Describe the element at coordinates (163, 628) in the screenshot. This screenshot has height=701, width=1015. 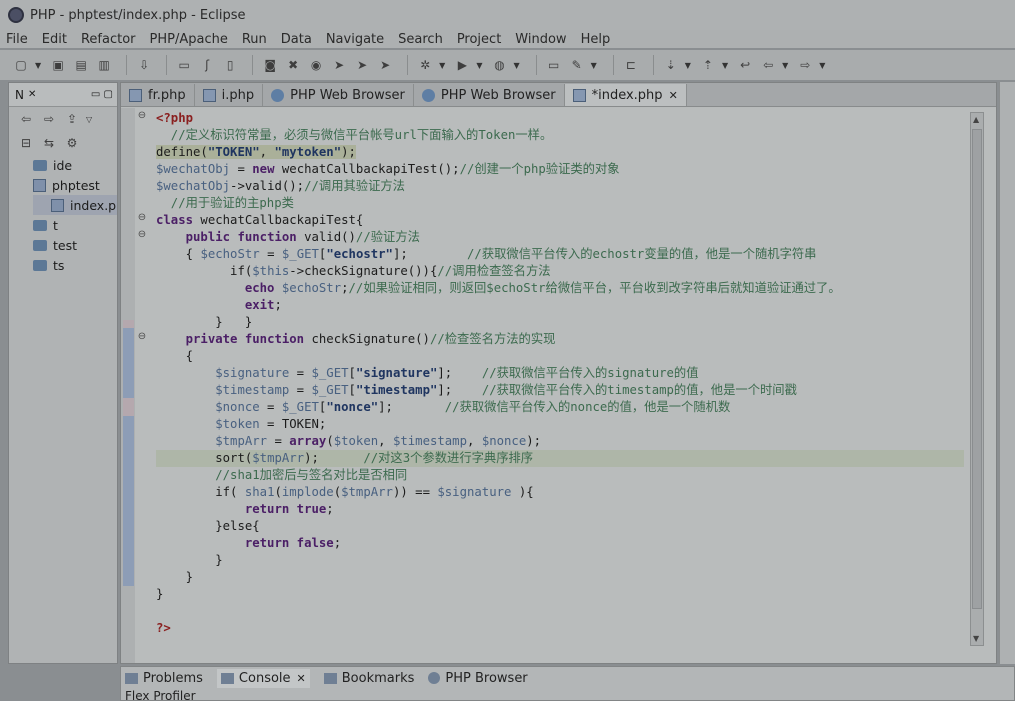
I see `code-line: ?>` at that location.